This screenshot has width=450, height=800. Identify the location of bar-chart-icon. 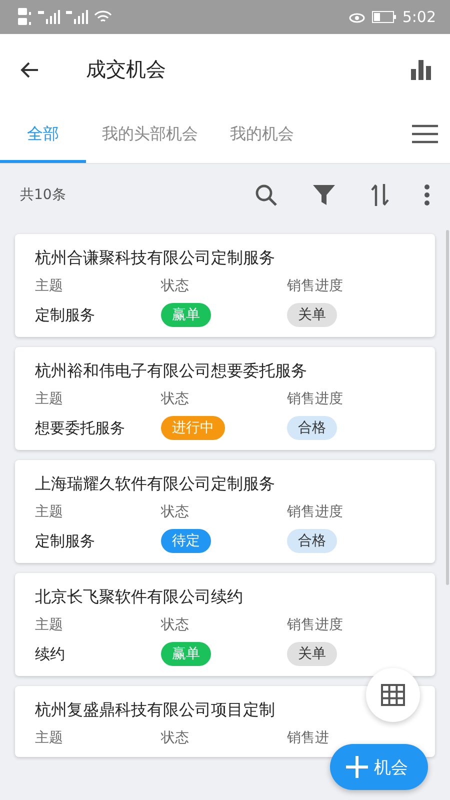
(421, 70).